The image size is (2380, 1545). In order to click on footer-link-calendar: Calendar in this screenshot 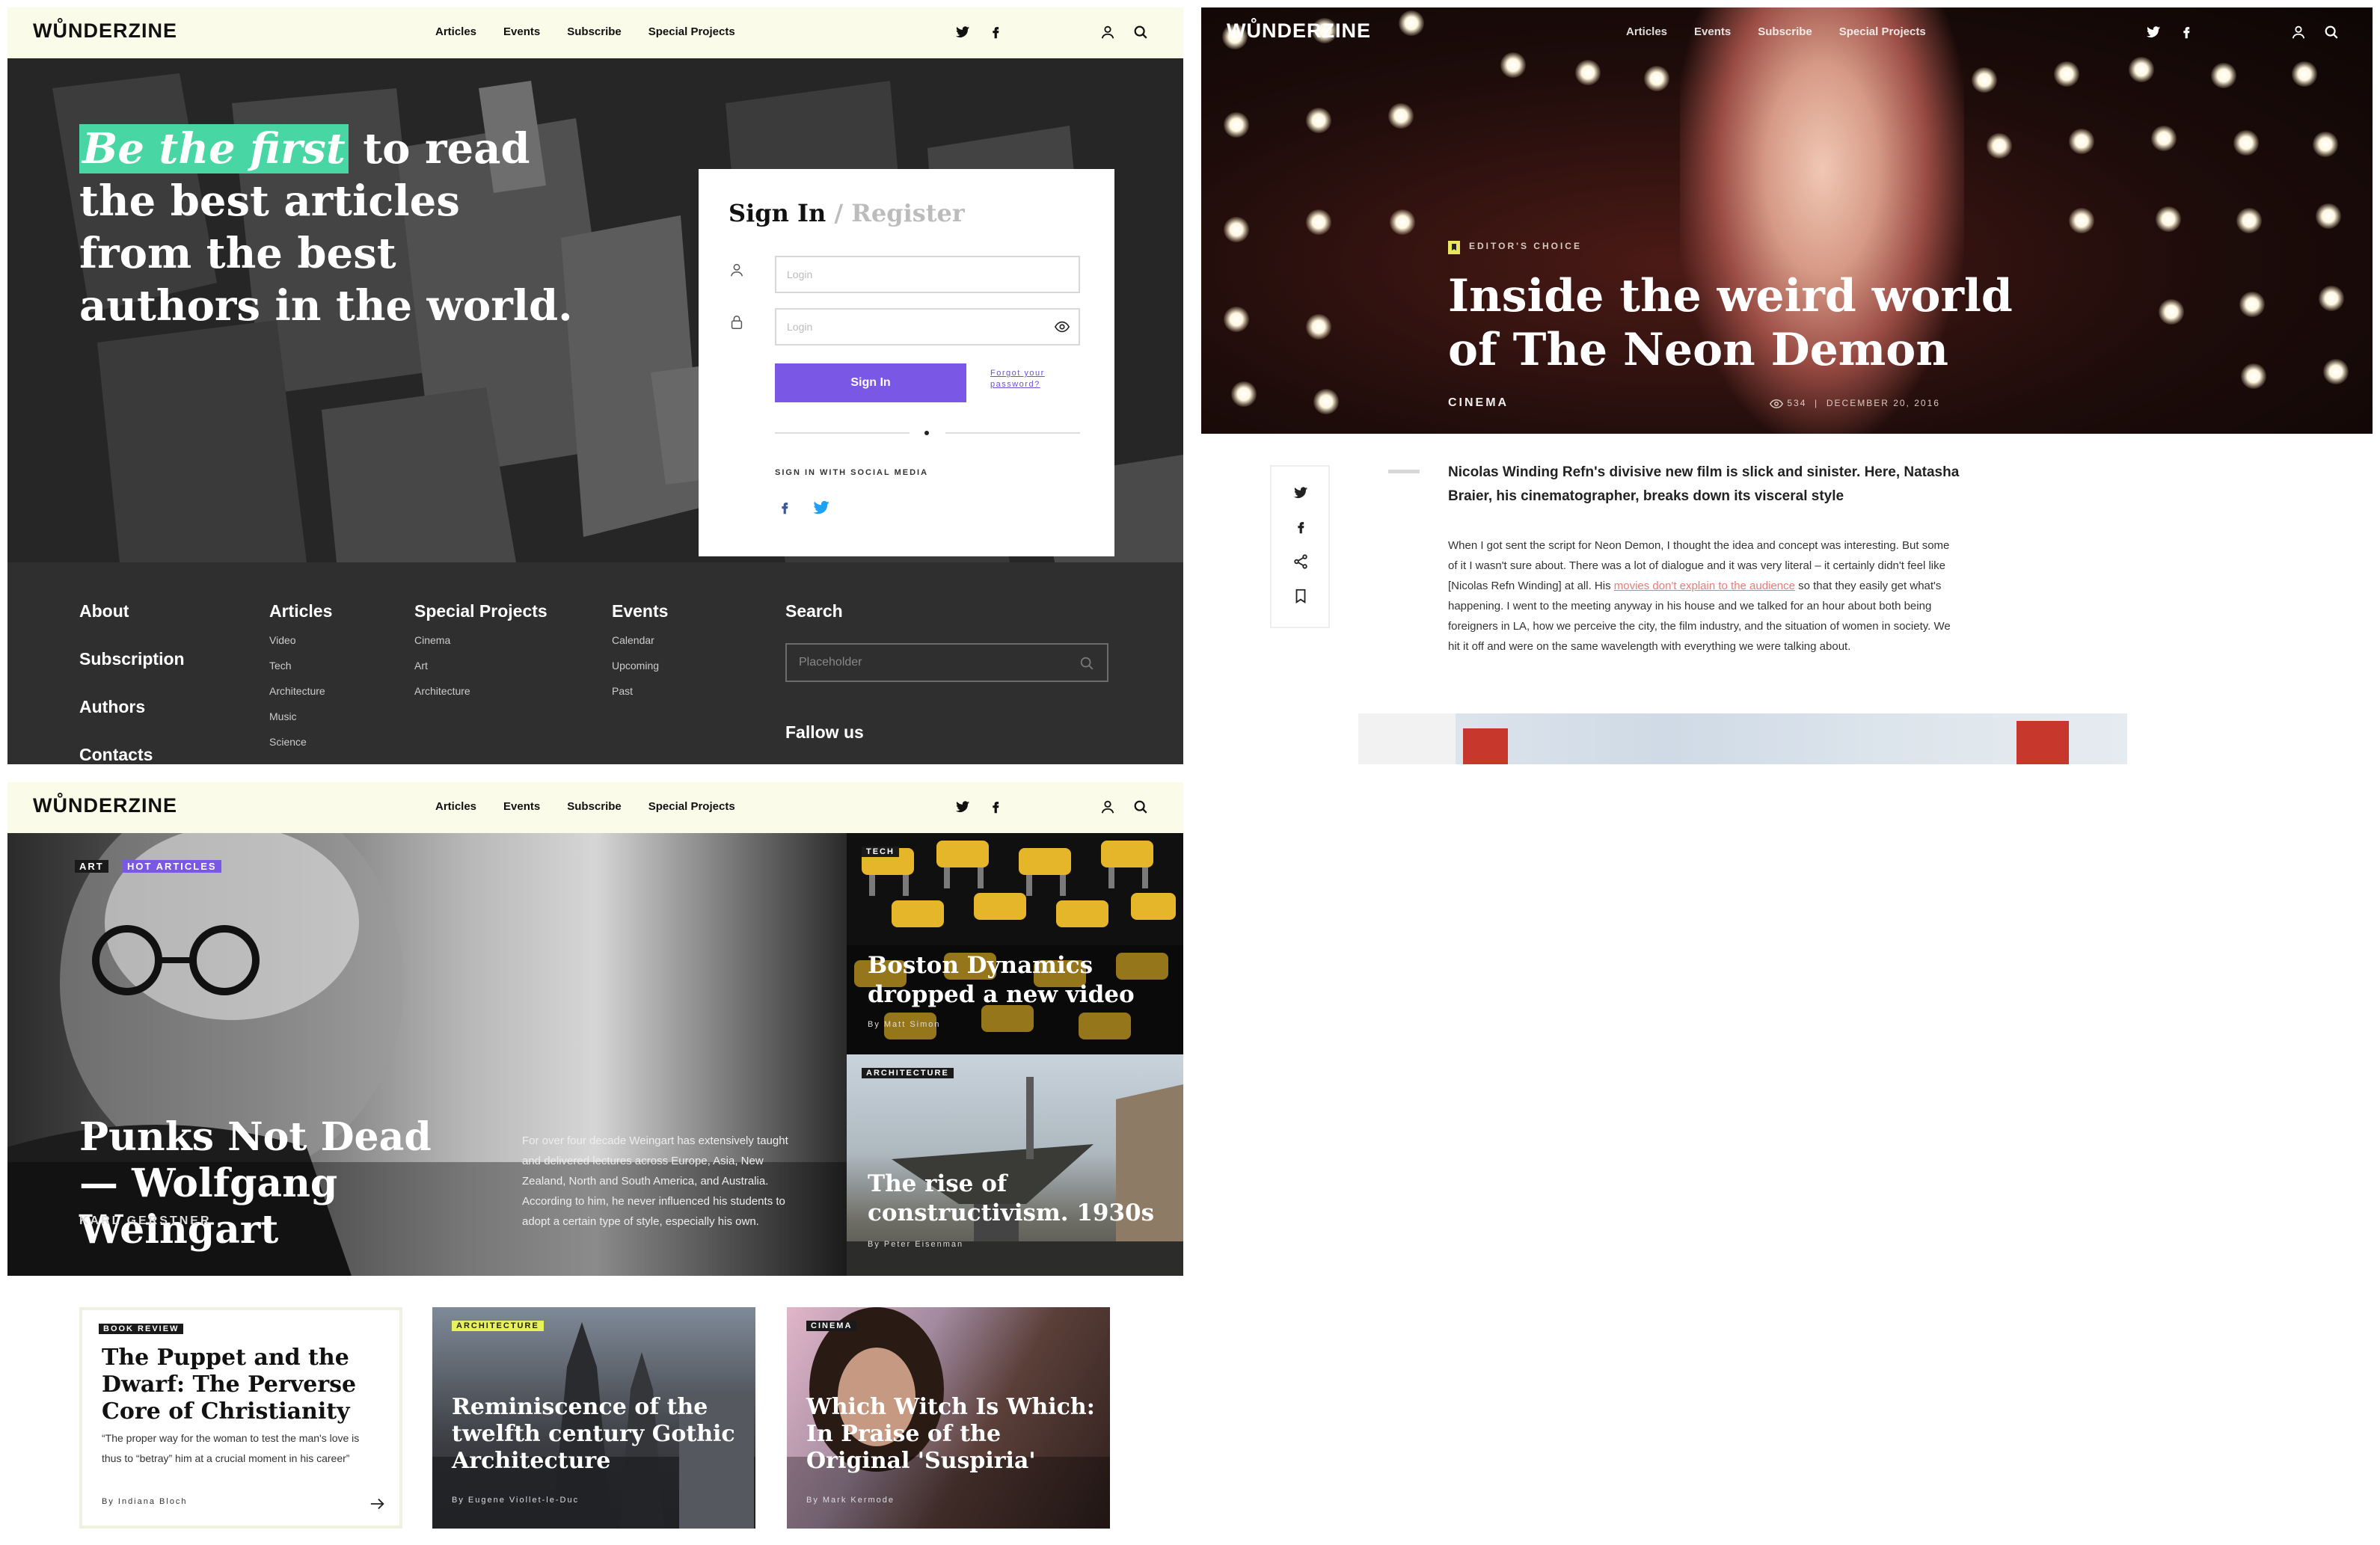, I will do `click(633, 640)`.